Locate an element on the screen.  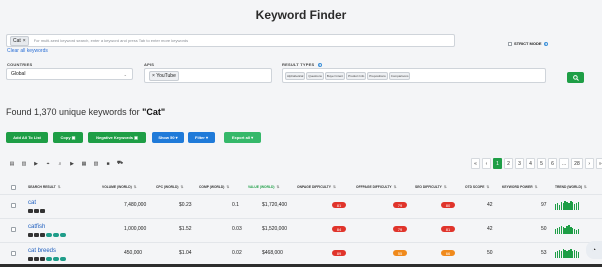
results-keyword: "Cat" is located at coordinates (154, 112).